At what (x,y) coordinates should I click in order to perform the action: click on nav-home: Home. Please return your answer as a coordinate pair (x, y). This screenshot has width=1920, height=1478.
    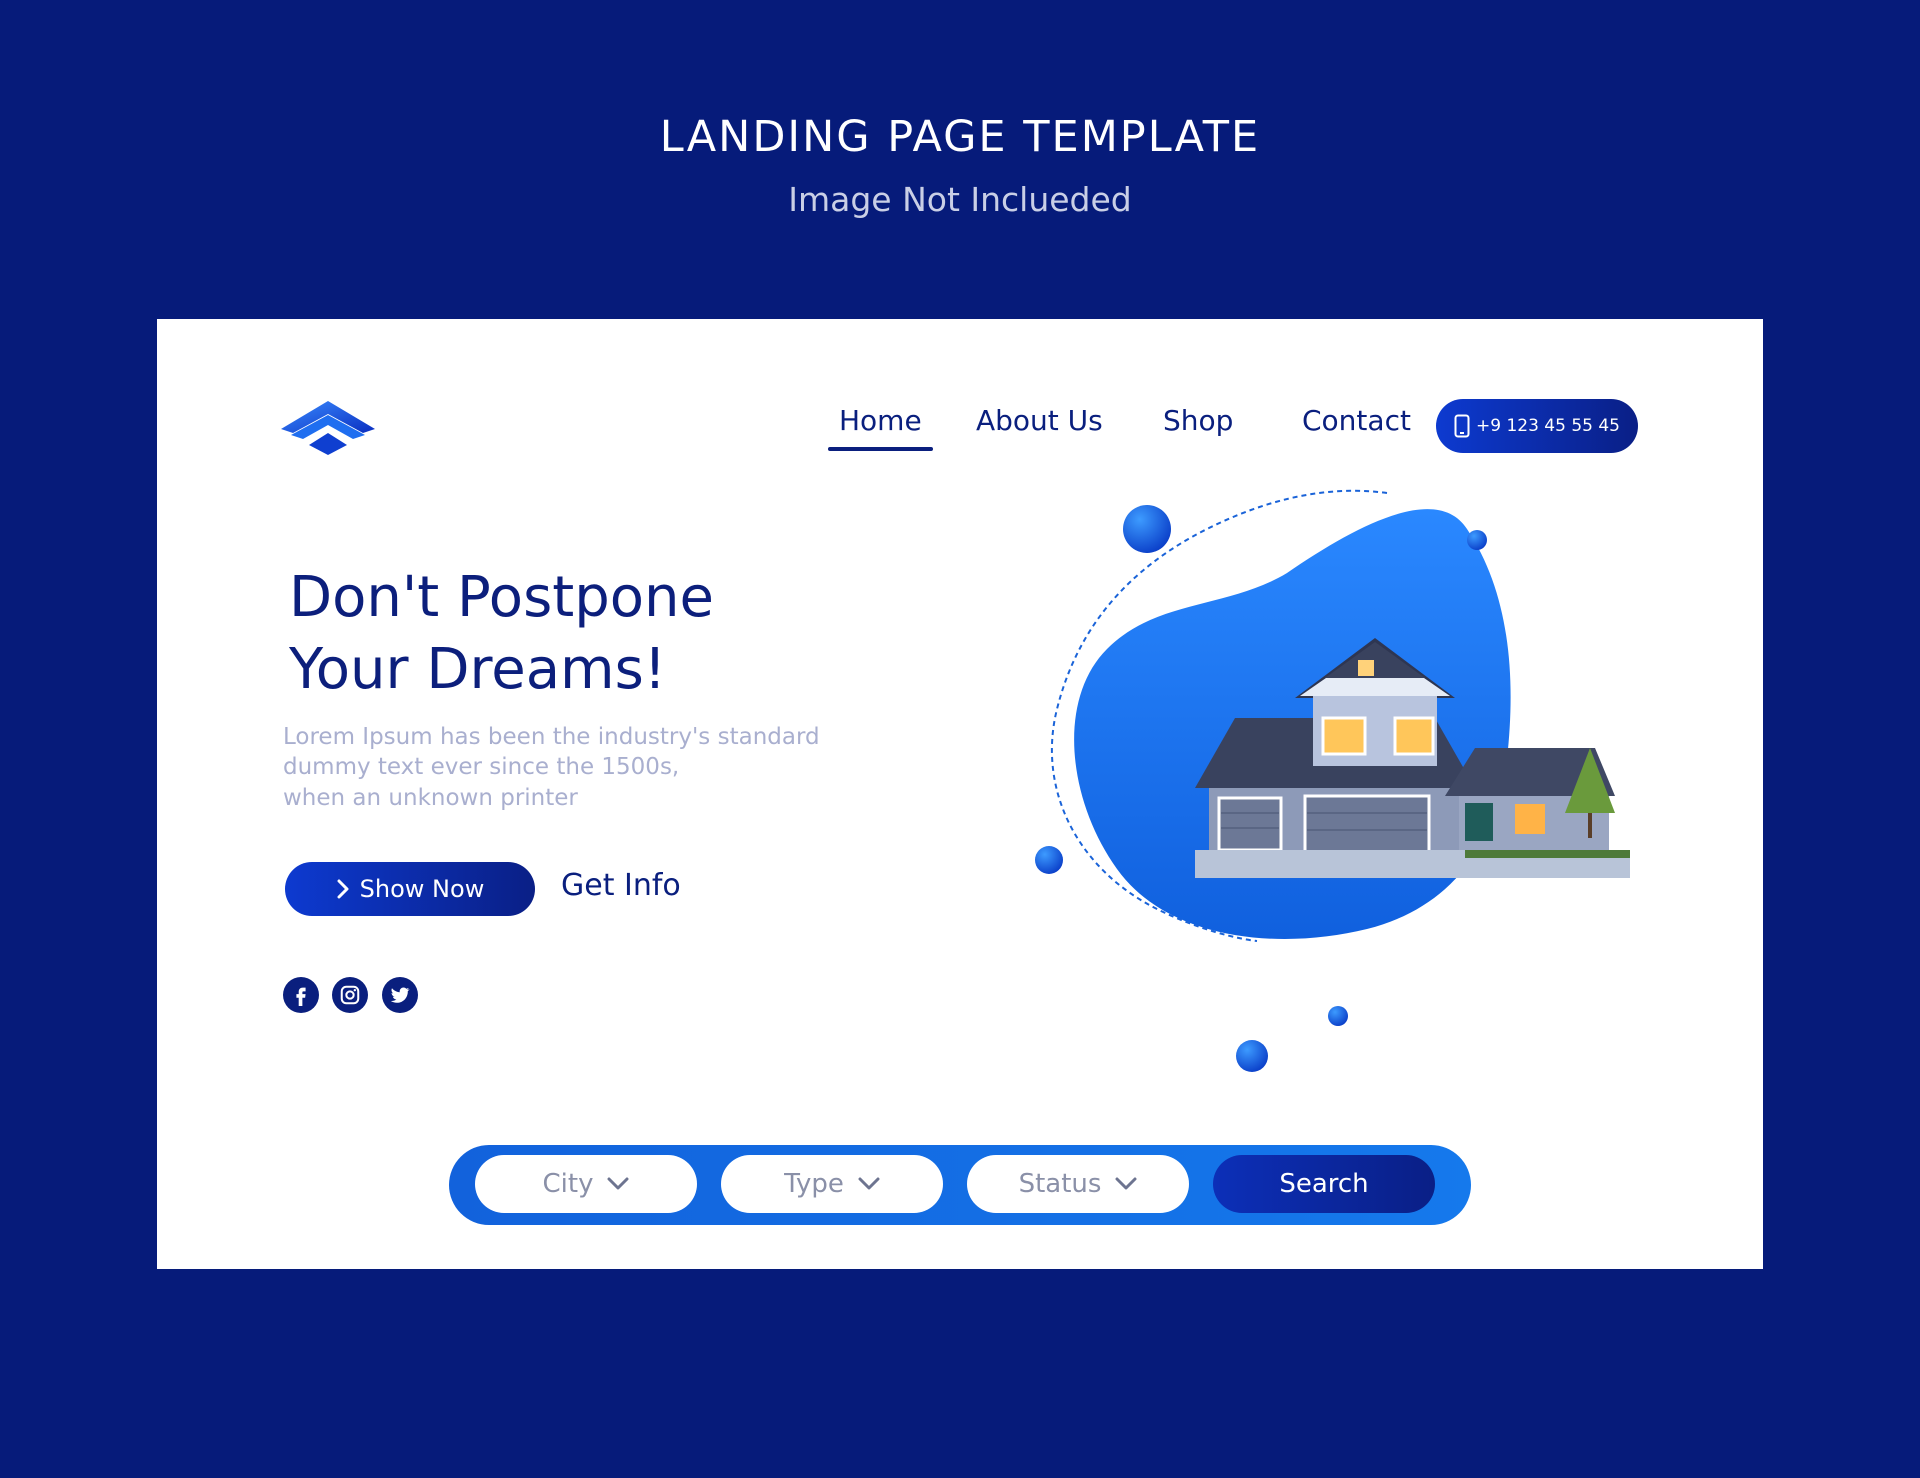
    Looking at the image, I should click on (880, 427).